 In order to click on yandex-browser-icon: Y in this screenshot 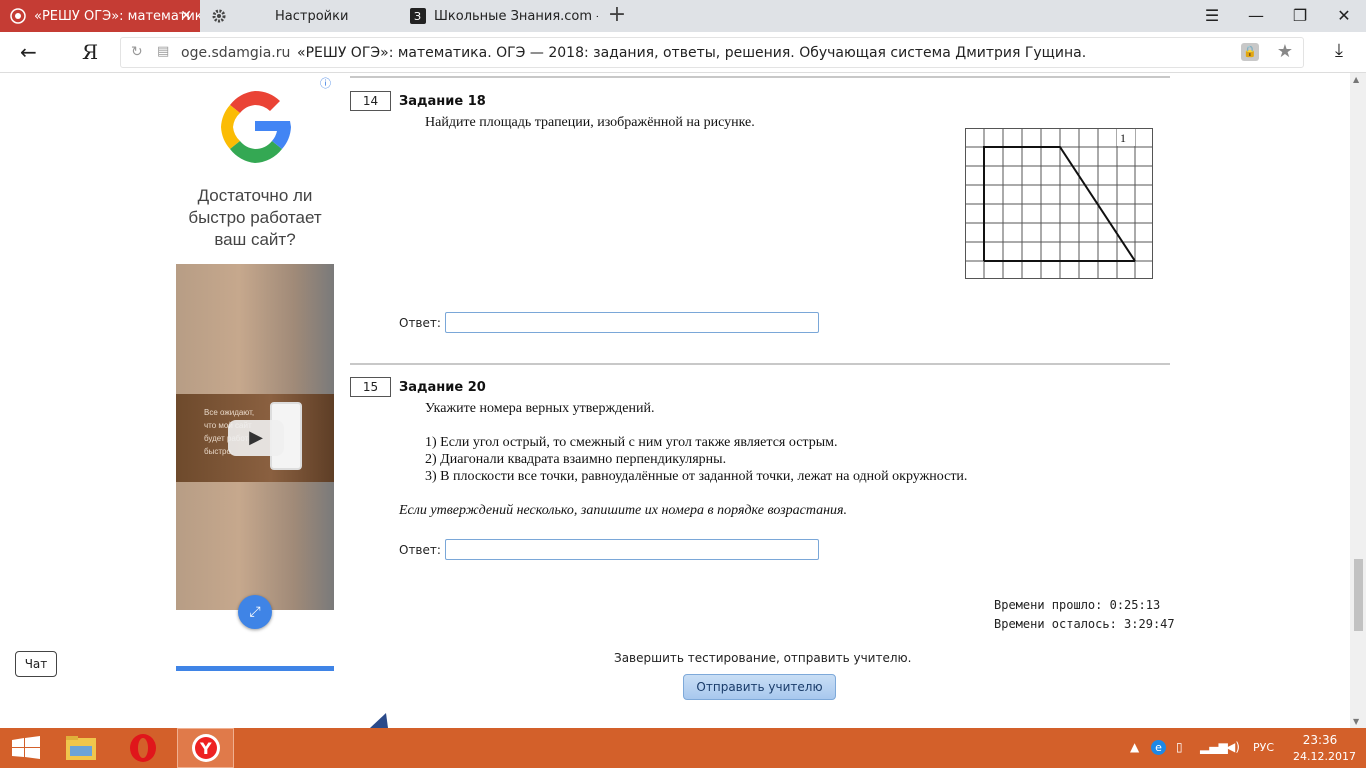, I will do `click(205, 748)`.